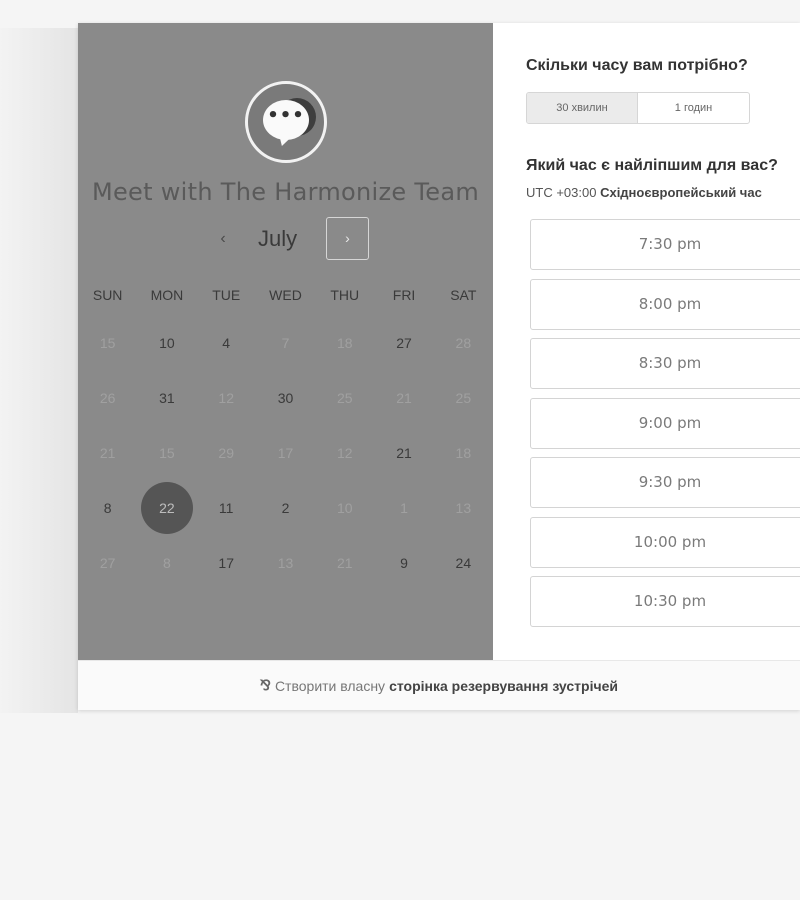 Image resolution: width=800 pixels, height=900 pixels. I want to click on month-label: July, so click(278, 238).